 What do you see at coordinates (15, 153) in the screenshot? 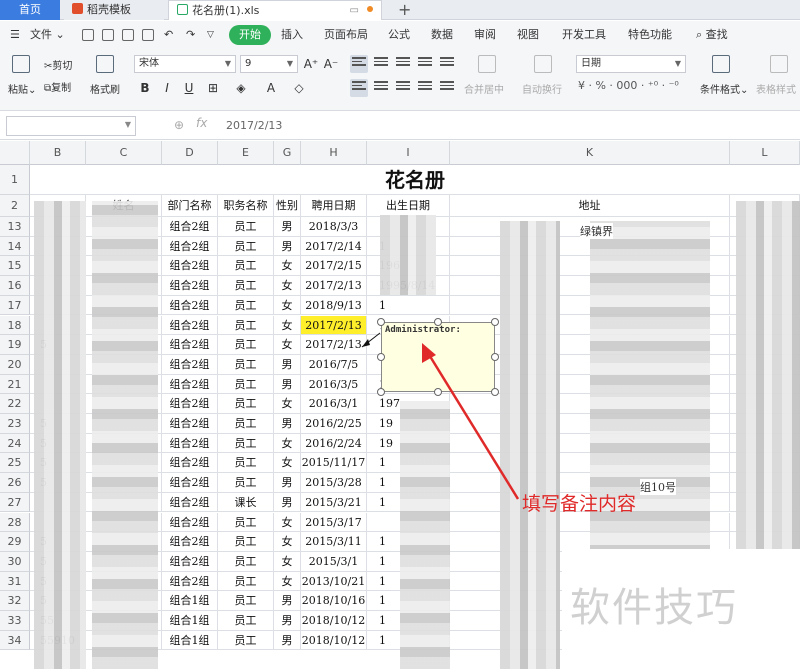
I see `select-all-corner` at bounding box center [15, 153].